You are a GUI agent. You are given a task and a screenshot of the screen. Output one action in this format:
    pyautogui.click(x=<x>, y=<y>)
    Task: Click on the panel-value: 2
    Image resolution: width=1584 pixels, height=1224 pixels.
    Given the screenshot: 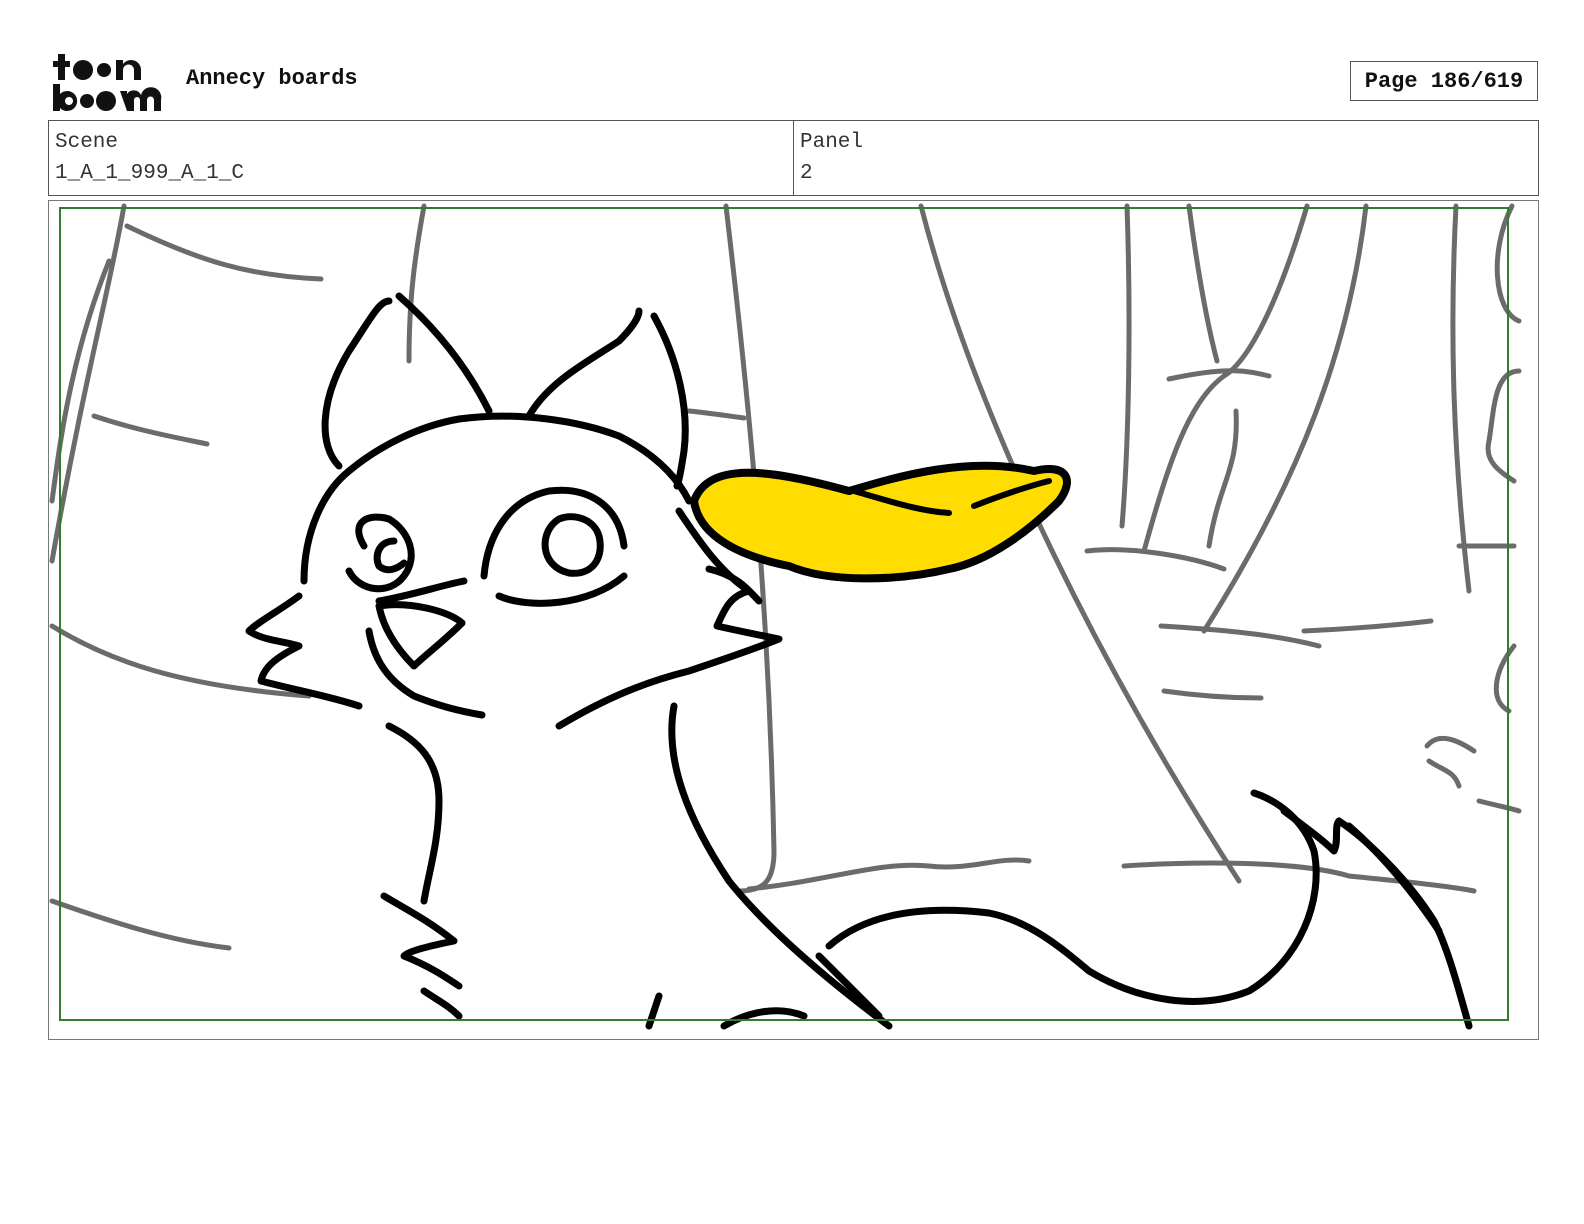 What is the action you would take?
    pyautogui.click(x=806, y=173)
    